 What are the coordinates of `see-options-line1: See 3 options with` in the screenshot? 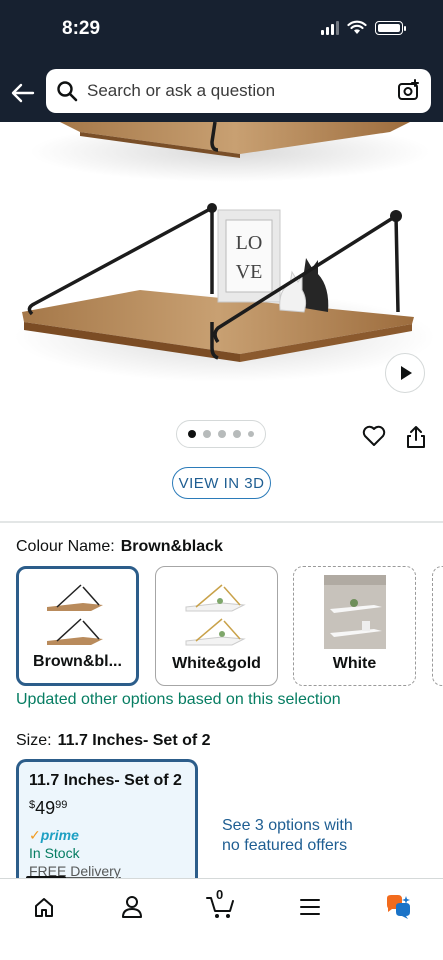 It's located at (287, 825).